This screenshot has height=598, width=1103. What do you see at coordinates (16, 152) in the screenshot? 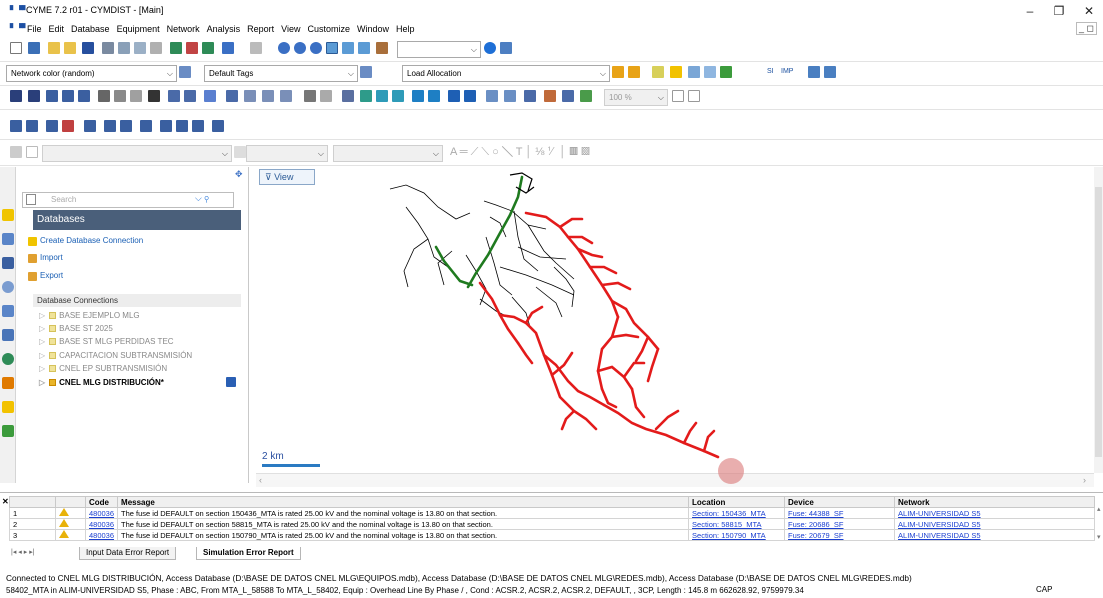
I see `format-icon` at bounding box center [16, 152].